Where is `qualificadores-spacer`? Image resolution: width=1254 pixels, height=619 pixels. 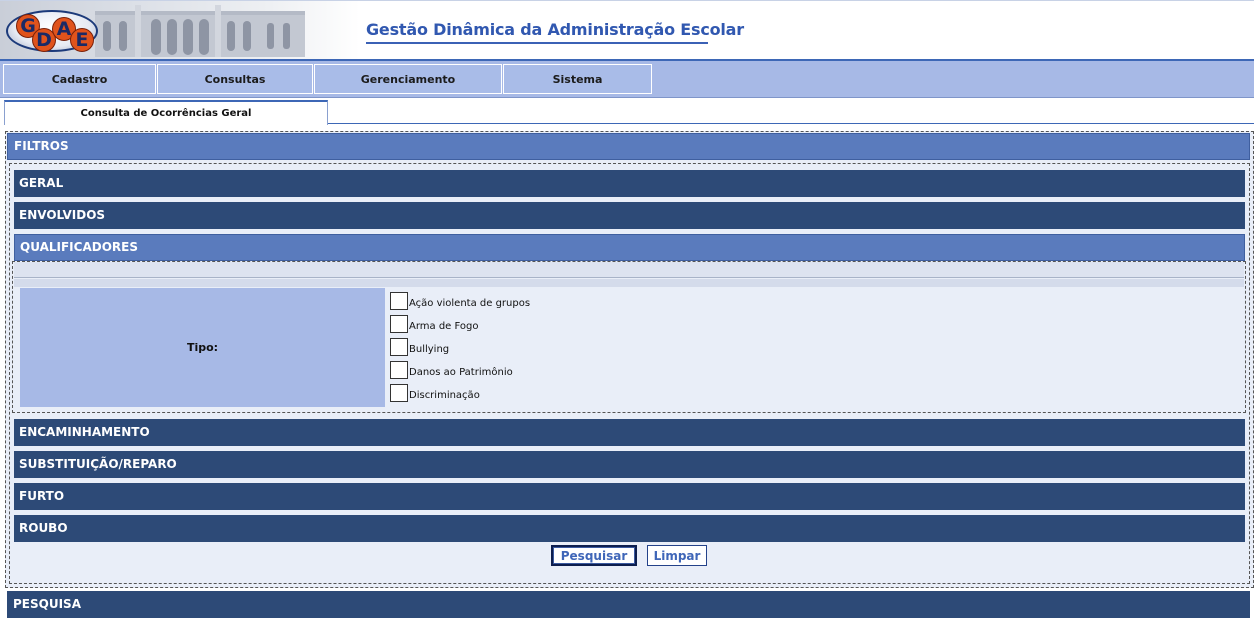 qualificadores-spacer is located at coordinates (629, 283).